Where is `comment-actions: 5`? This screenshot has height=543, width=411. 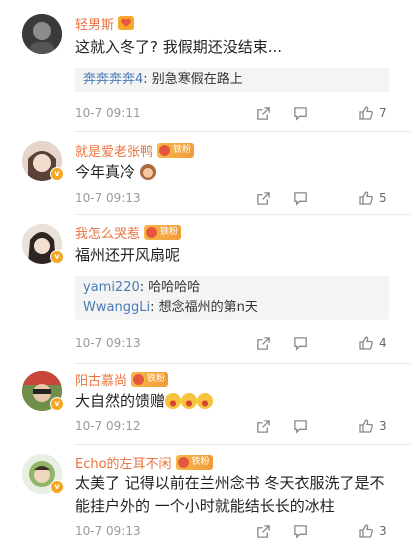 comment-actions: 5 is located at coordinates (320, 198).